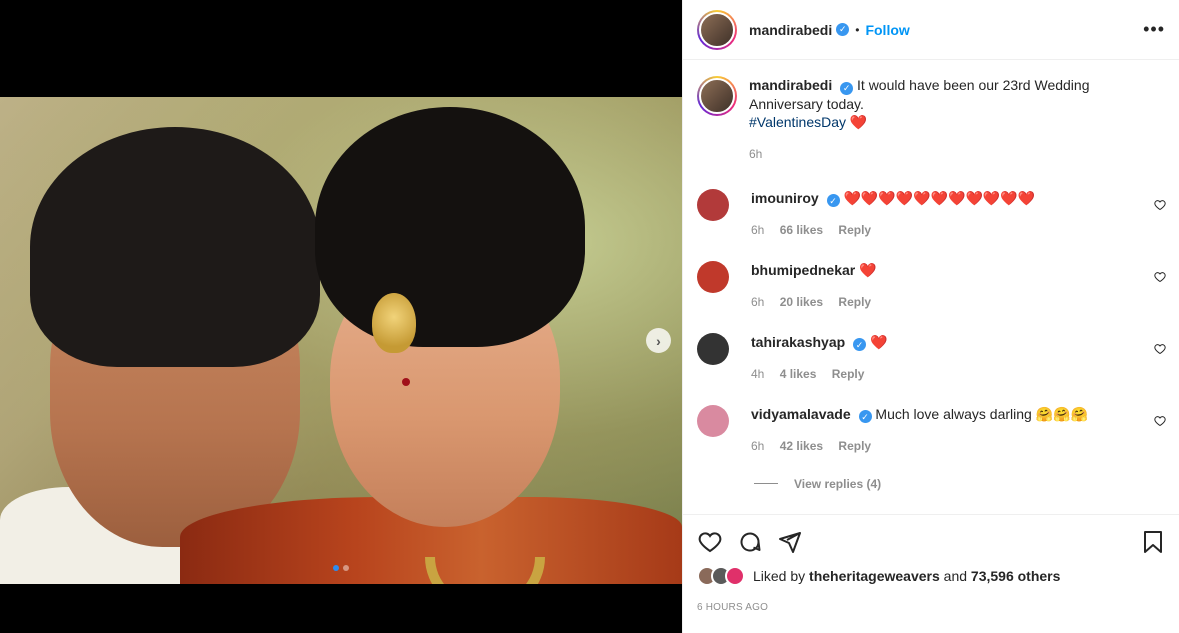 This screenshot has width=1179, height=633. What do you see at coordinates (790, 85) in the screenshot?
I see `caption-username: mandirabedi` at bounding box center [790, 85].